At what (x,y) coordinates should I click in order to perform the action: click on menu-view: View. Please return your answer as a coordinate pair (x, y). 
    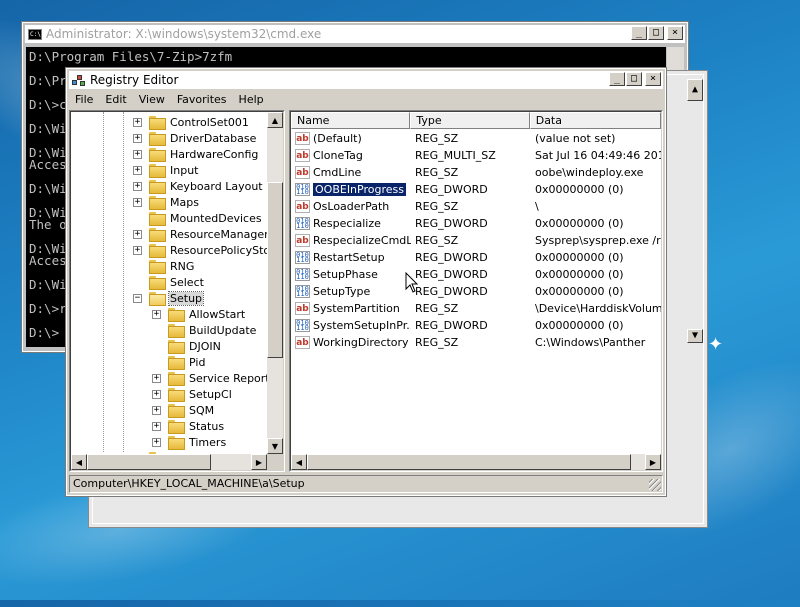
    Looking at the image, I should click on (152, 99).